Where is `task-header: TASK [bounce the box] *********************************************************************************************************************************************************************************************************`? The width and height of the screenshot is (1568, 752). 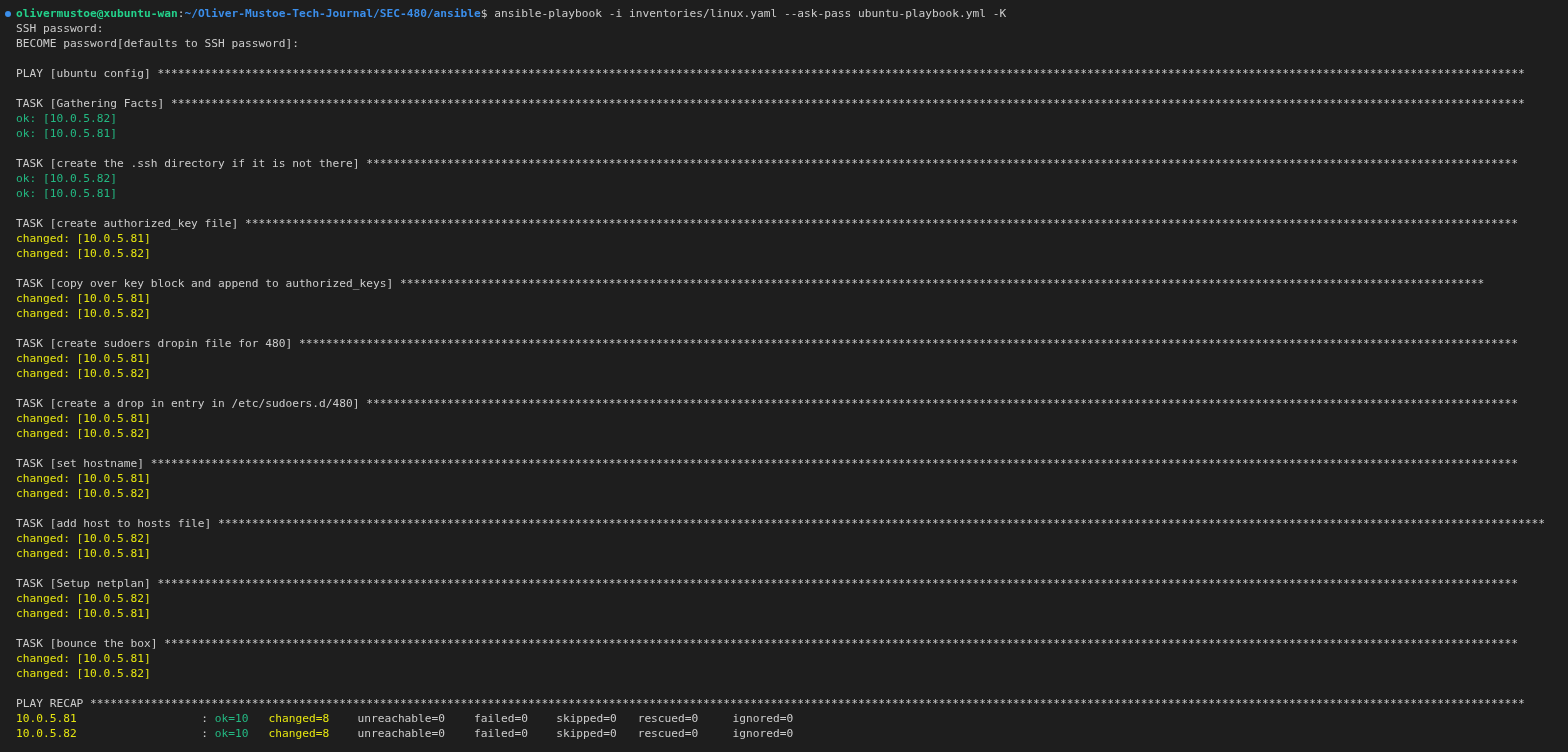 task-header: TASK [bounce the box] ********************************************************************************************************************************************************************************************************* is located at coordinates (767, 643).